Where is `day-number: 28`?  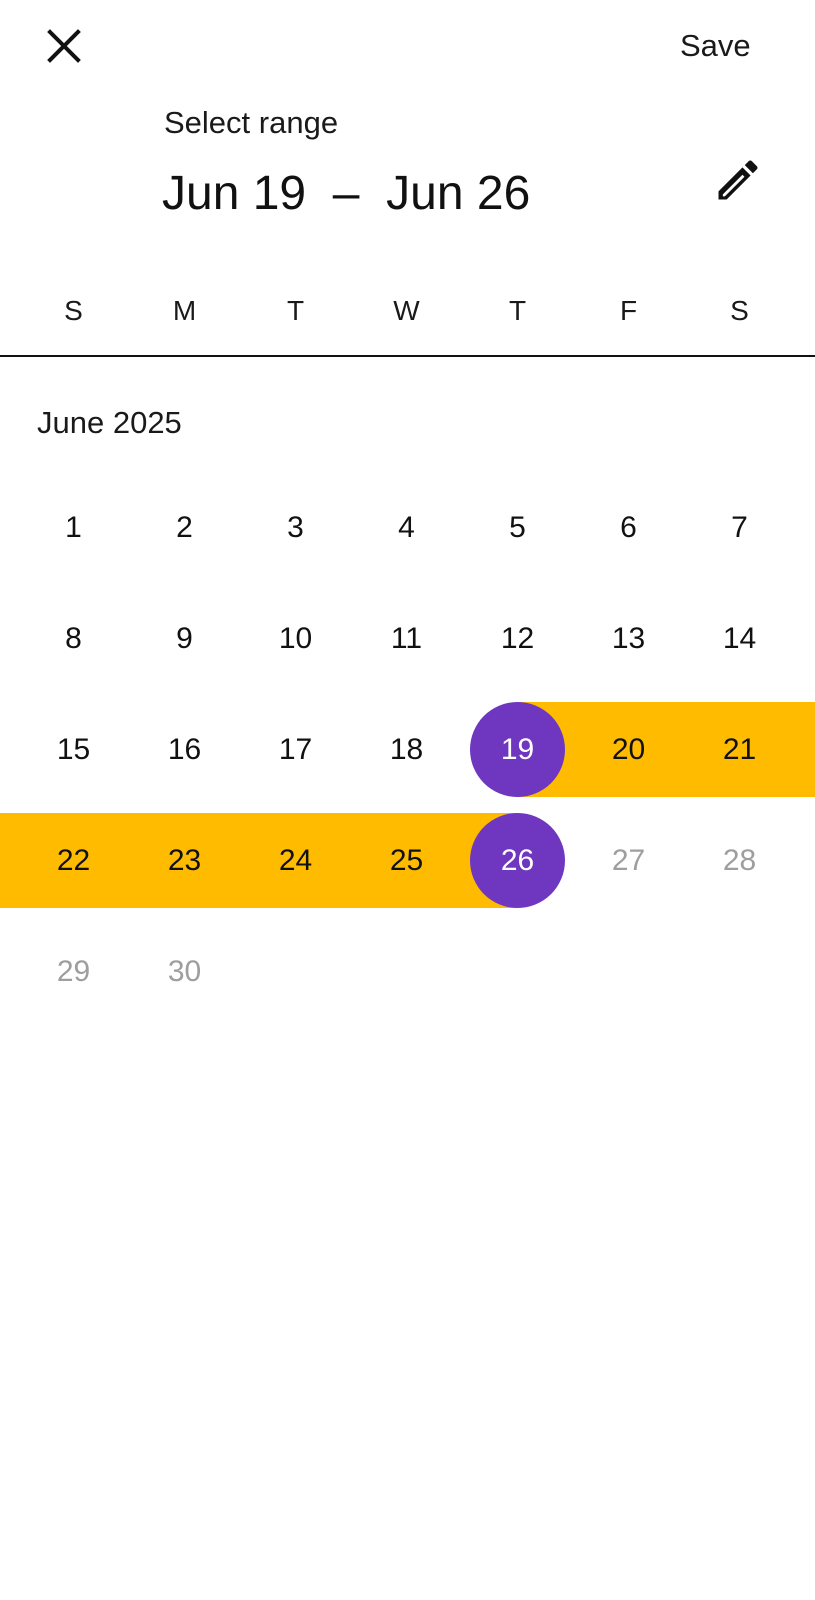
day-number: 28 is located at coordinates (739, 860).